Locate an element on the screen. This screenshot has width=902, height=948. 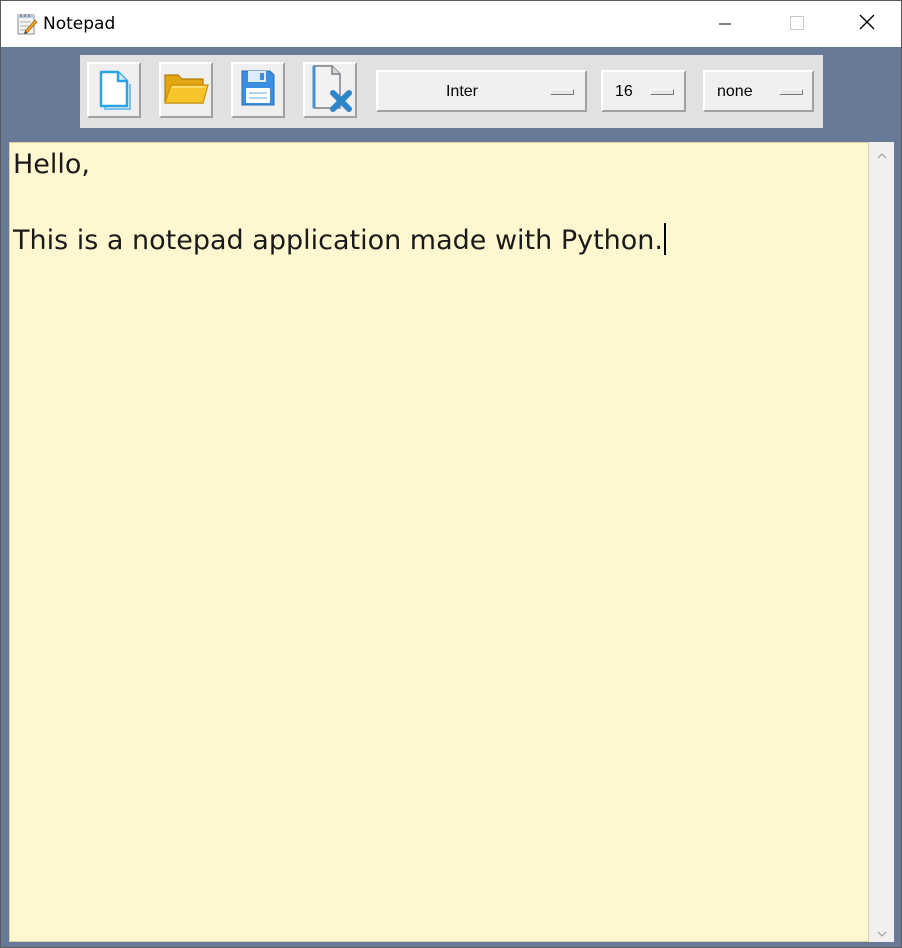
window-title: Notepad is located at coordinates (79, 24).